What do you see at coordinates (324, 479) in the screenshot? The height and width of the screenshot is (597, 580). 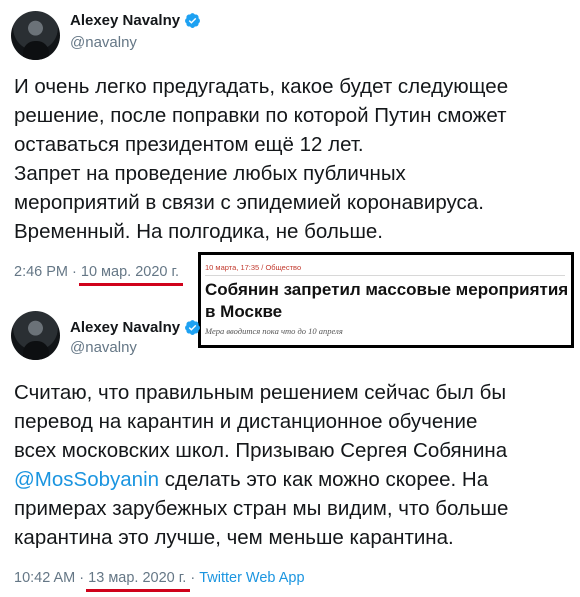 I see `tweet-text-fragment: сделать это как можно скорее. На` at bounding box center [324, 479].